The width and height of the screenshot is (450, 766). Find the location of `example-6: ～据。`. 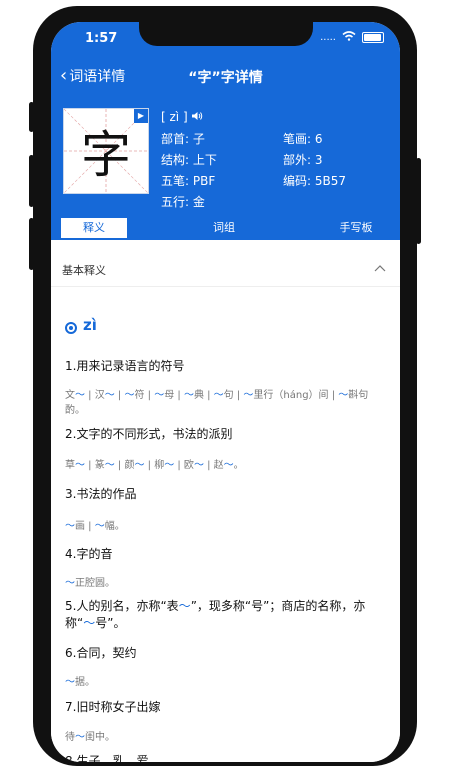

example-6: ～据。 is located at coordinates (80, 682).